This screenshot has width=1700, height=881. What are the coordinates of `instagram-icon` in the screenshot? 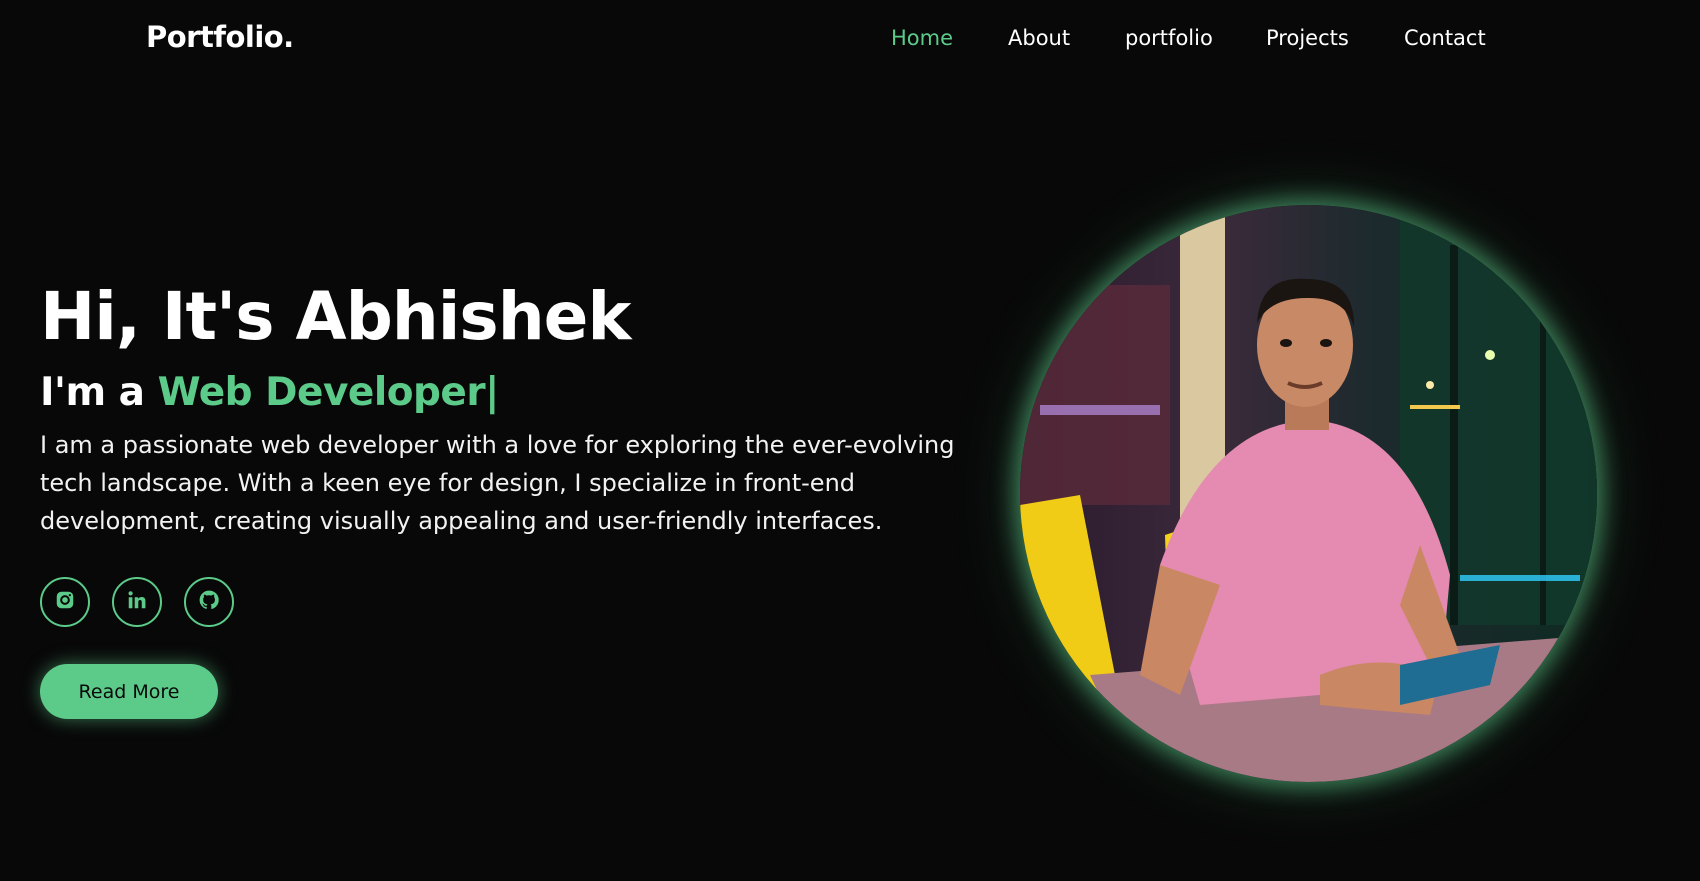 It's located at (65, 602).